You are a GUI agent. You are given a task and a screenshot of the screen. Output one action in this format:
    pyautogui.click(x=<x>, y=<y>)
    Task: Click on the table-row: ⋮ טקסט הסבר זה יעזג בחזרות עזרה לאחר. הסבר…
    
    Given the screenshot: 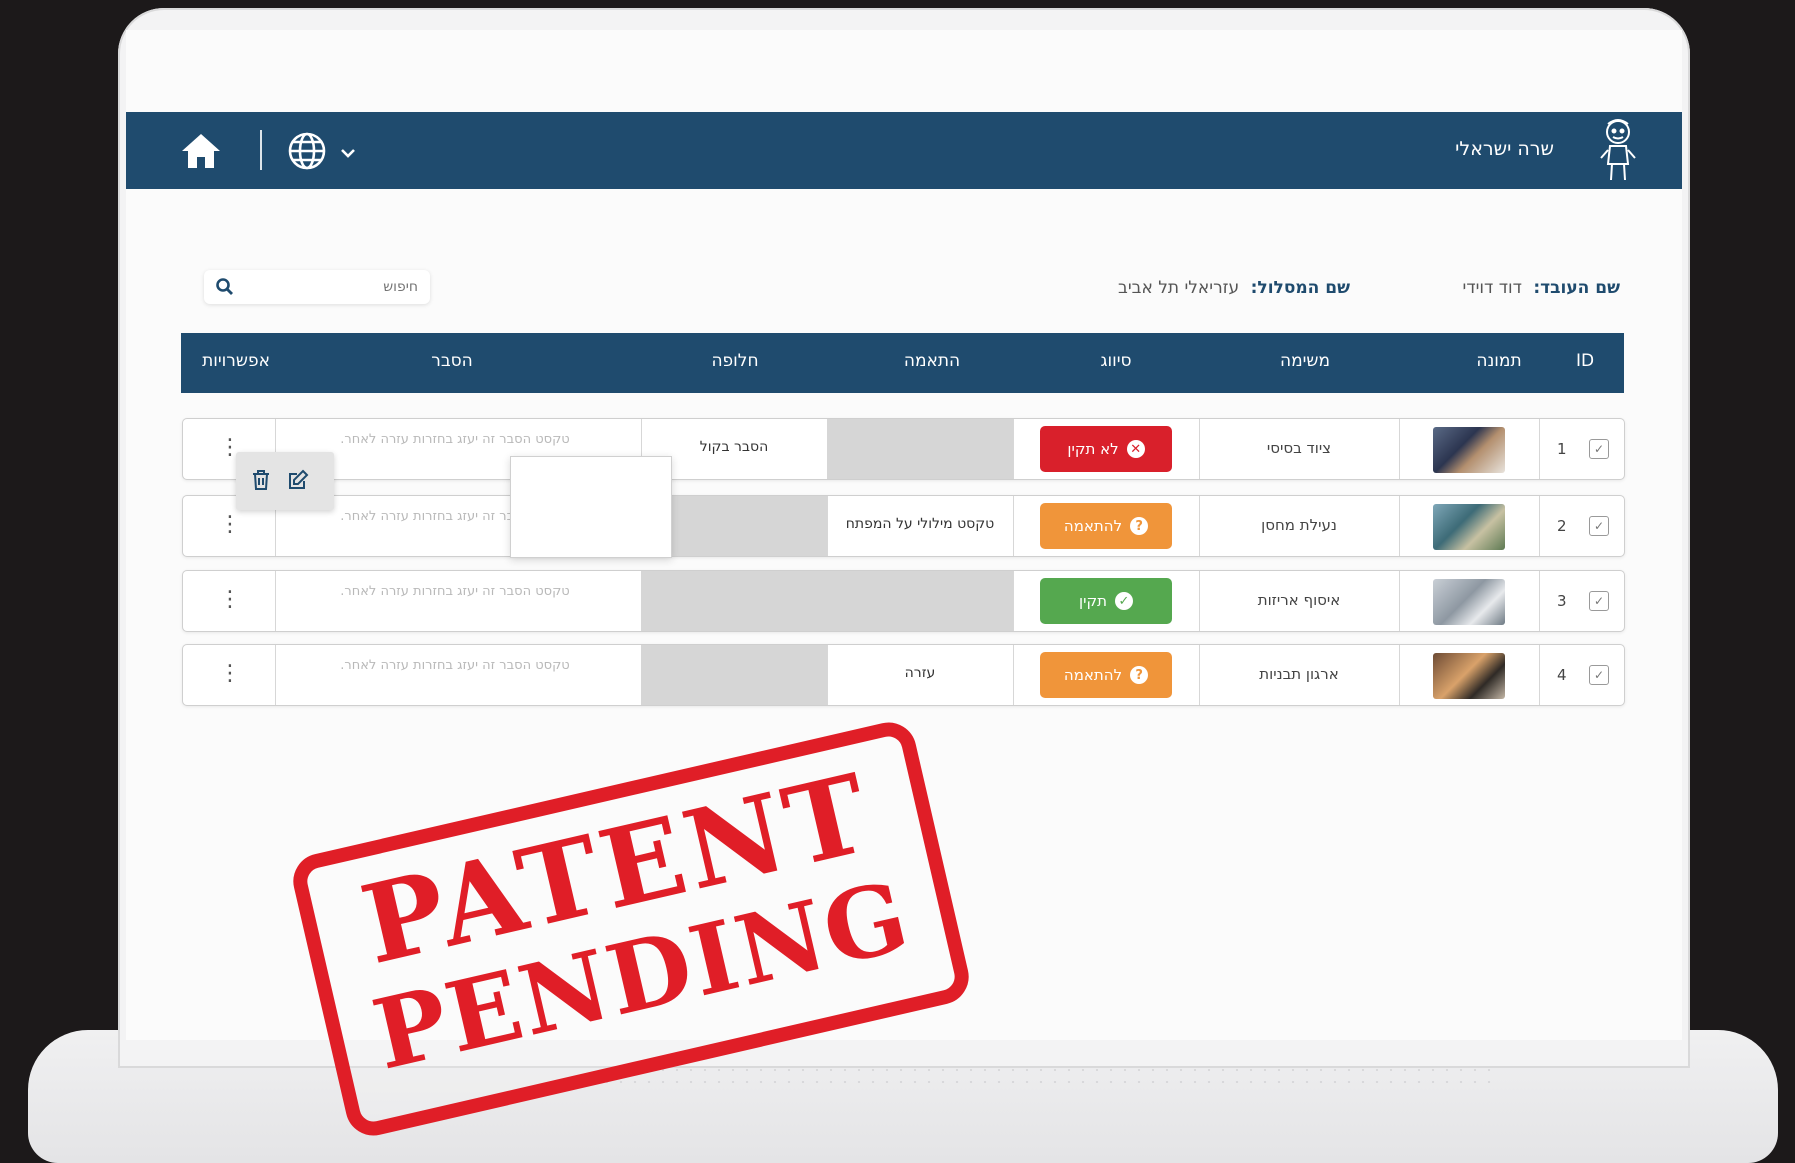 What is the action you would take?
    pyautogui.click(x=903, y=449)
    